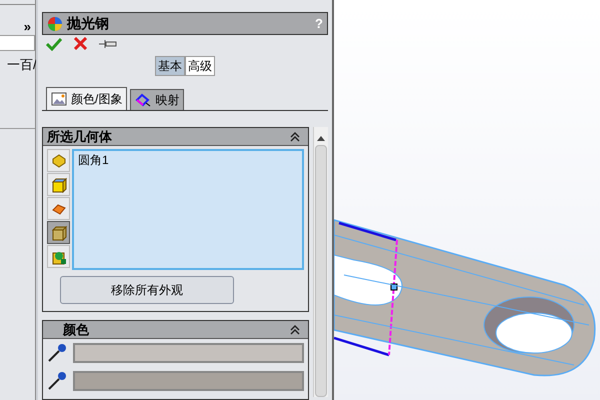  Describe the element at coordinates (76, 329) in the screenshot. I see `section-title: 颜色` at that location.